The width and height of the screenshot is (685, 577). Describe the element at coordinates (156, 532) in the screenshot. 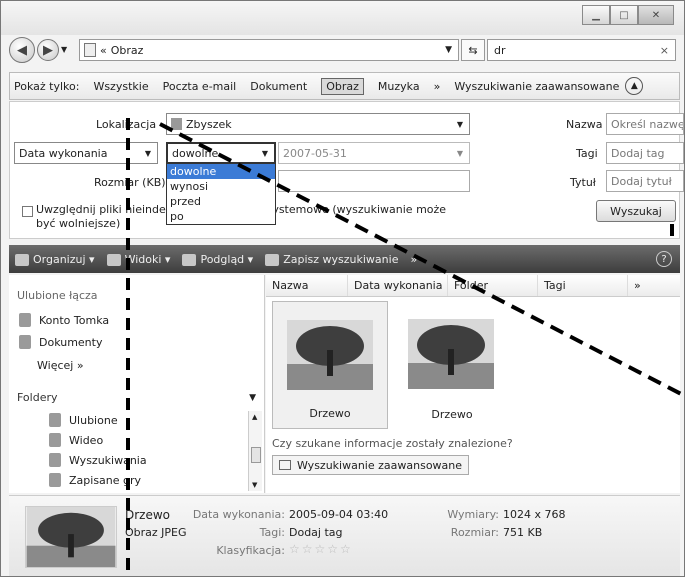

I see `detail-type: Obraz JPEG` at that location.